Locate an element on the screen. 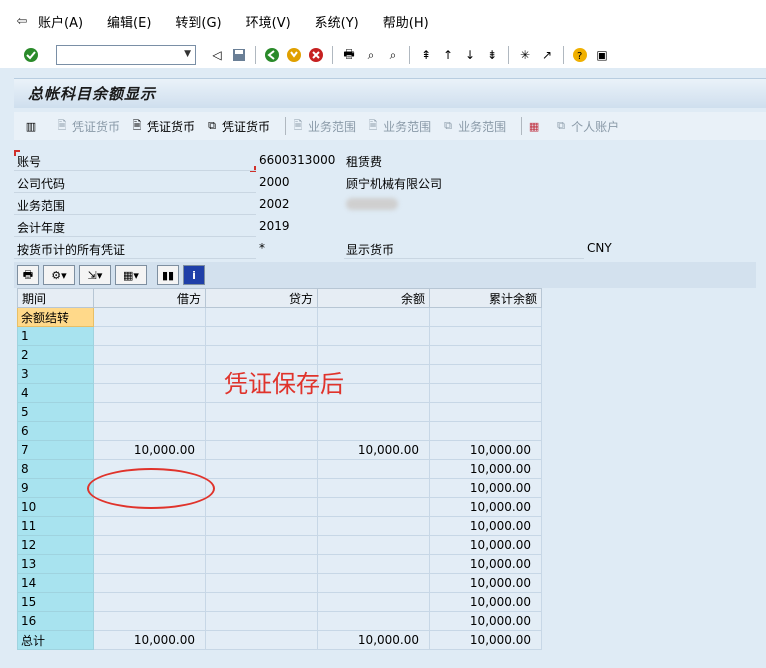  chevron-down-icon: ▼ is located at coordinates (187, 54).